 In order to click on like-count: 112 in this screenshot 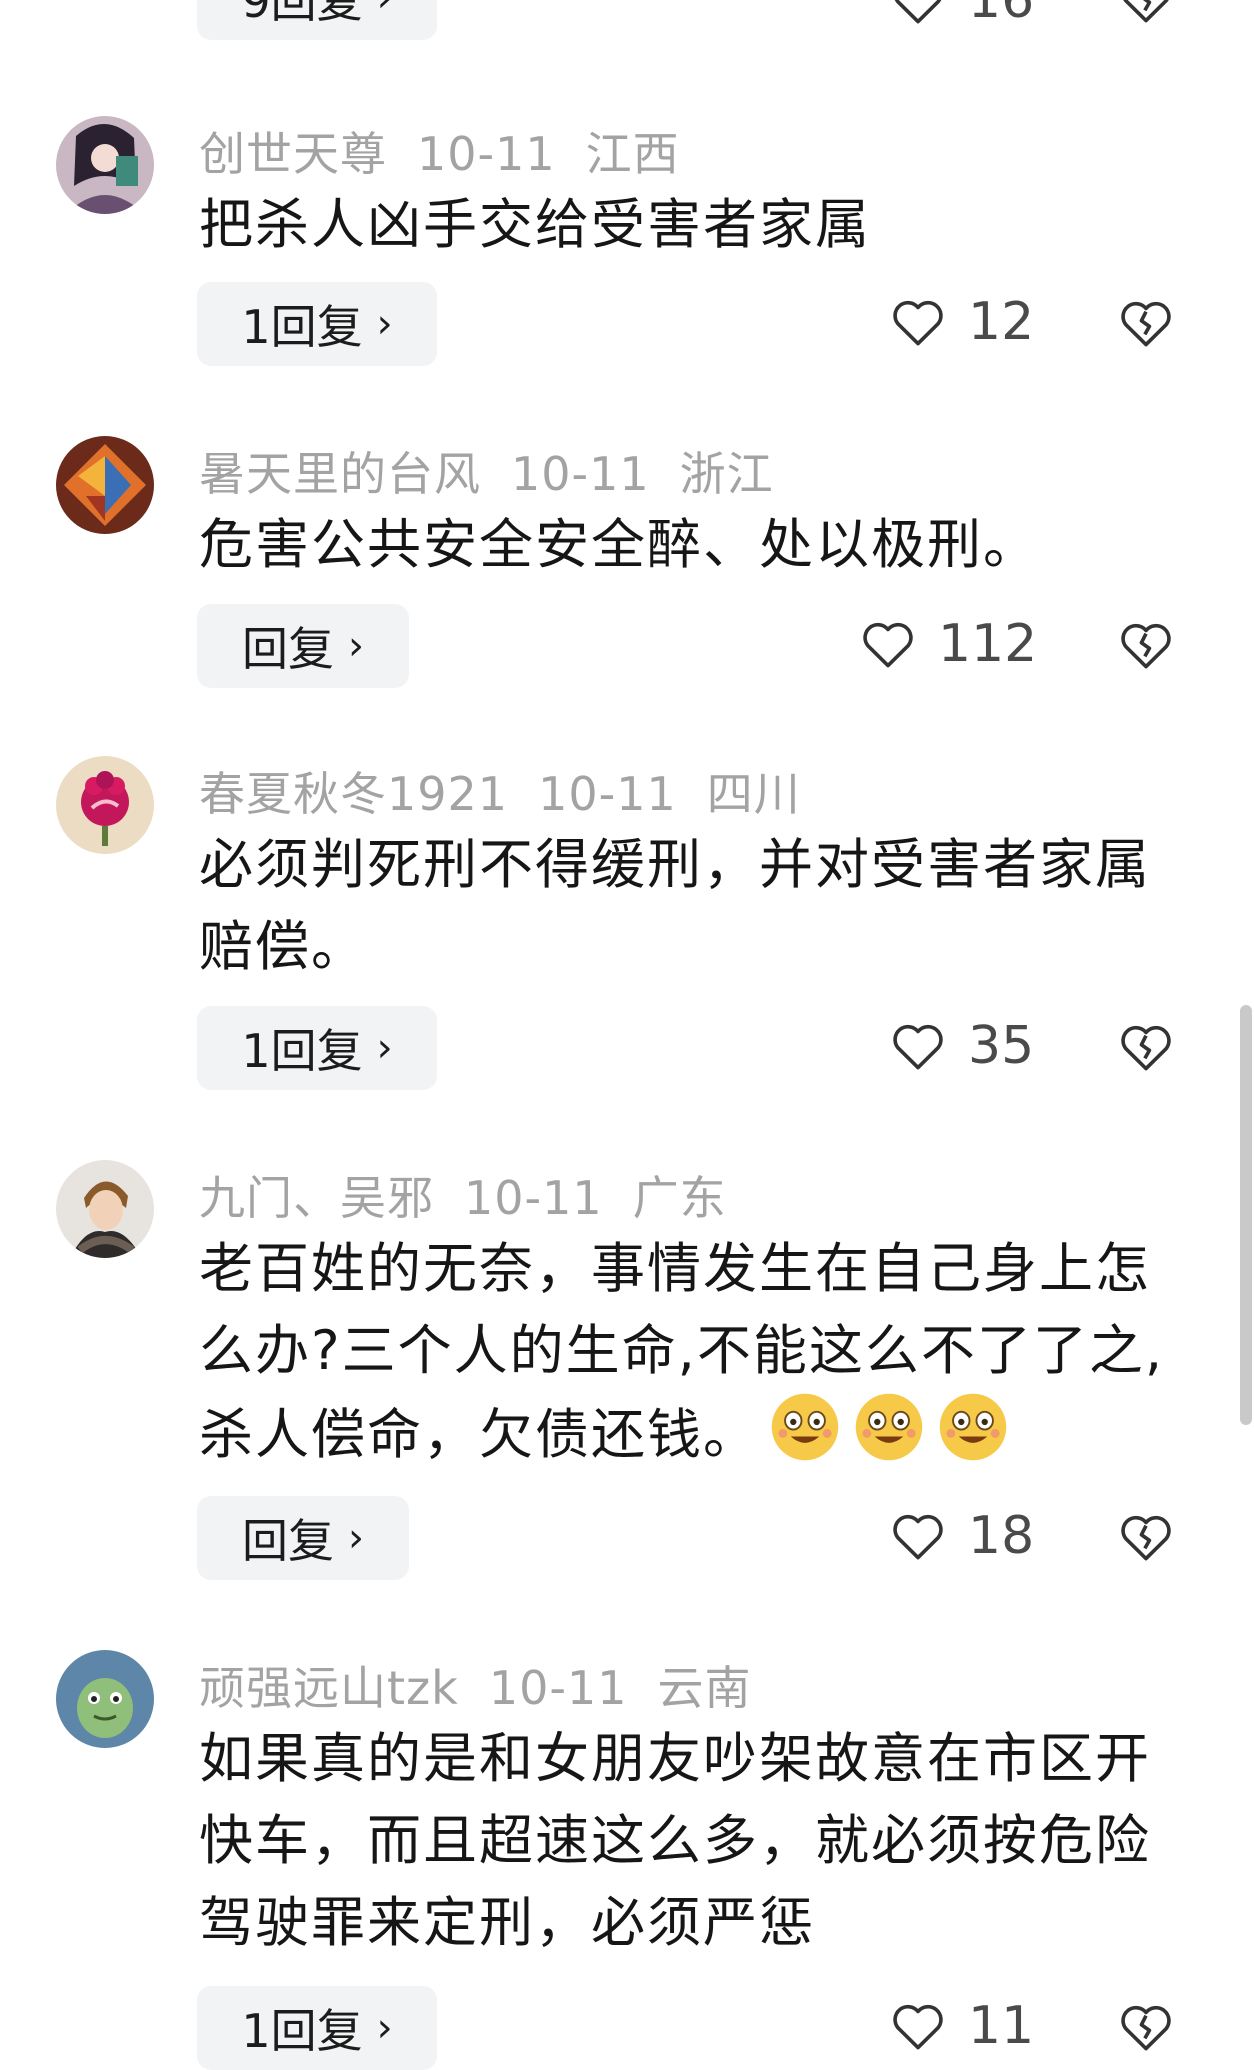, I will do `click(988, 644)`.